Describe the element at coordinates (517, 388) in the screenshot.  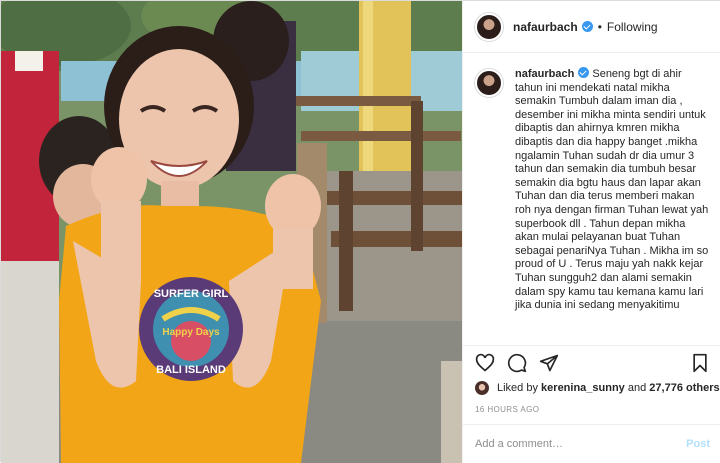
I see `likes-prefix: Liked by` at that location.